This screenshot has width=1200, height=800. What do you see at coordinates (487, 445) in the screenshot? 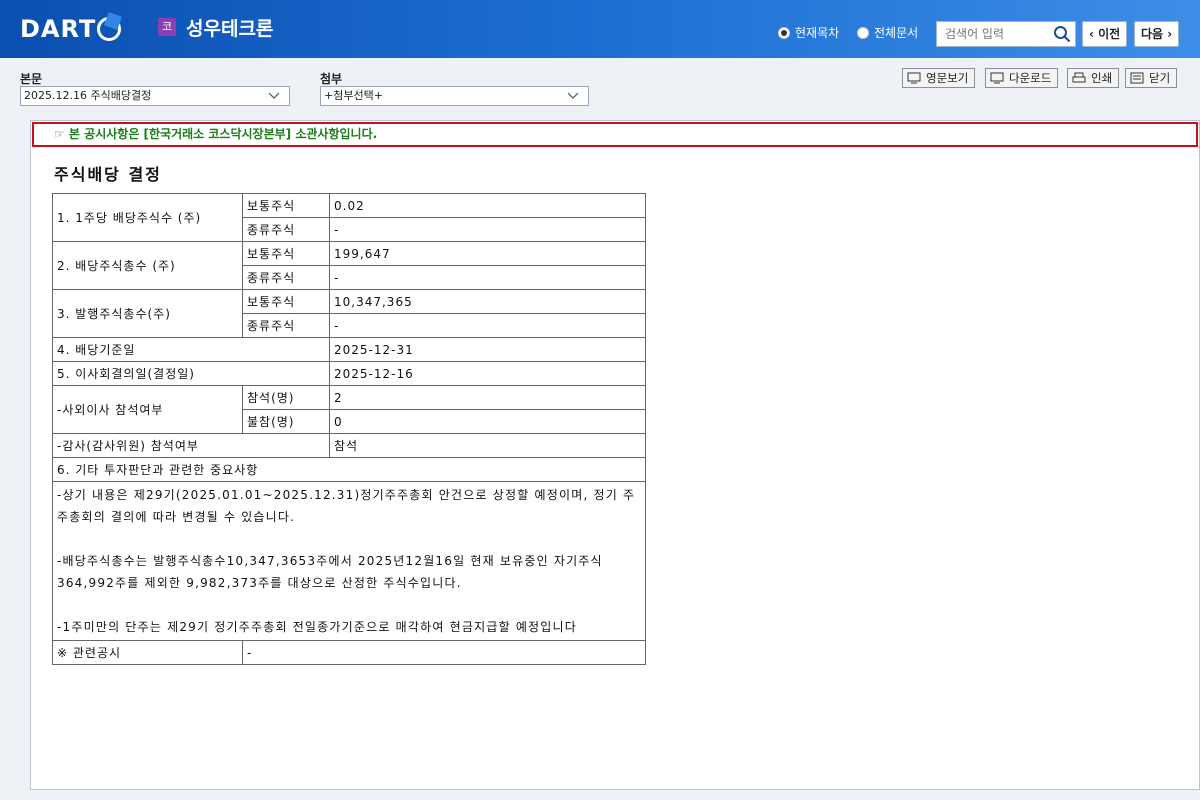
I see `cell-value: 참석` at bounding box center [487, 445].